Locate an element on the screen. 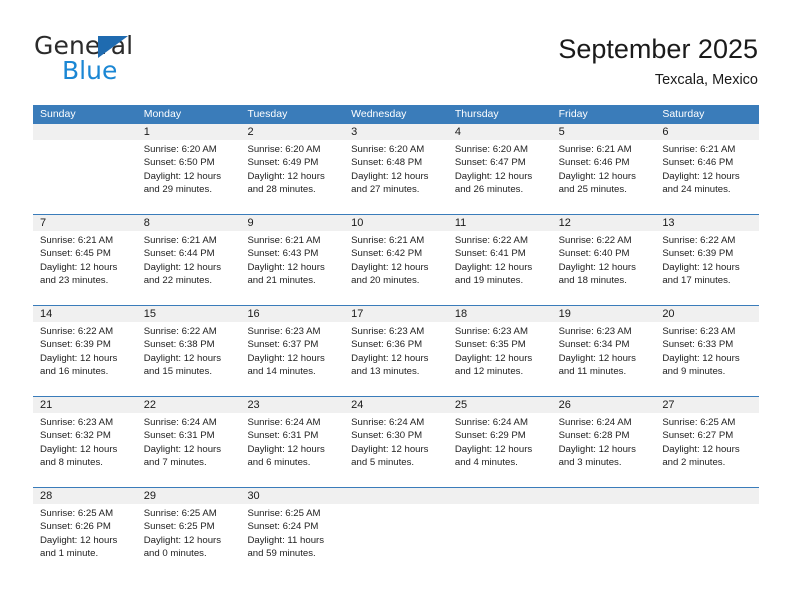  generalblue-logo: General Blue is located at coordinates (129, 61).